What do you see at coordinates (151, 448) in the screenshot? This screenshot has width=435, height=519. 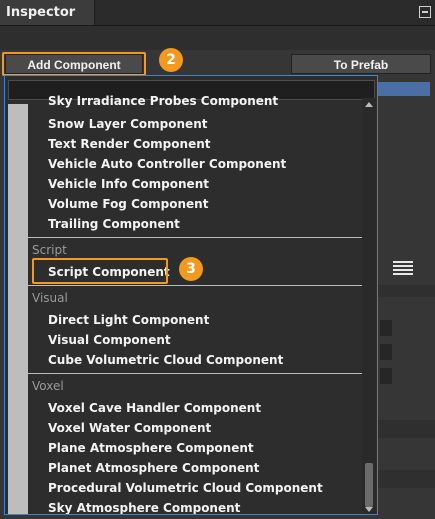 I see `list-item: Plane Atmosphere Component` at bounding box center [151, 448].